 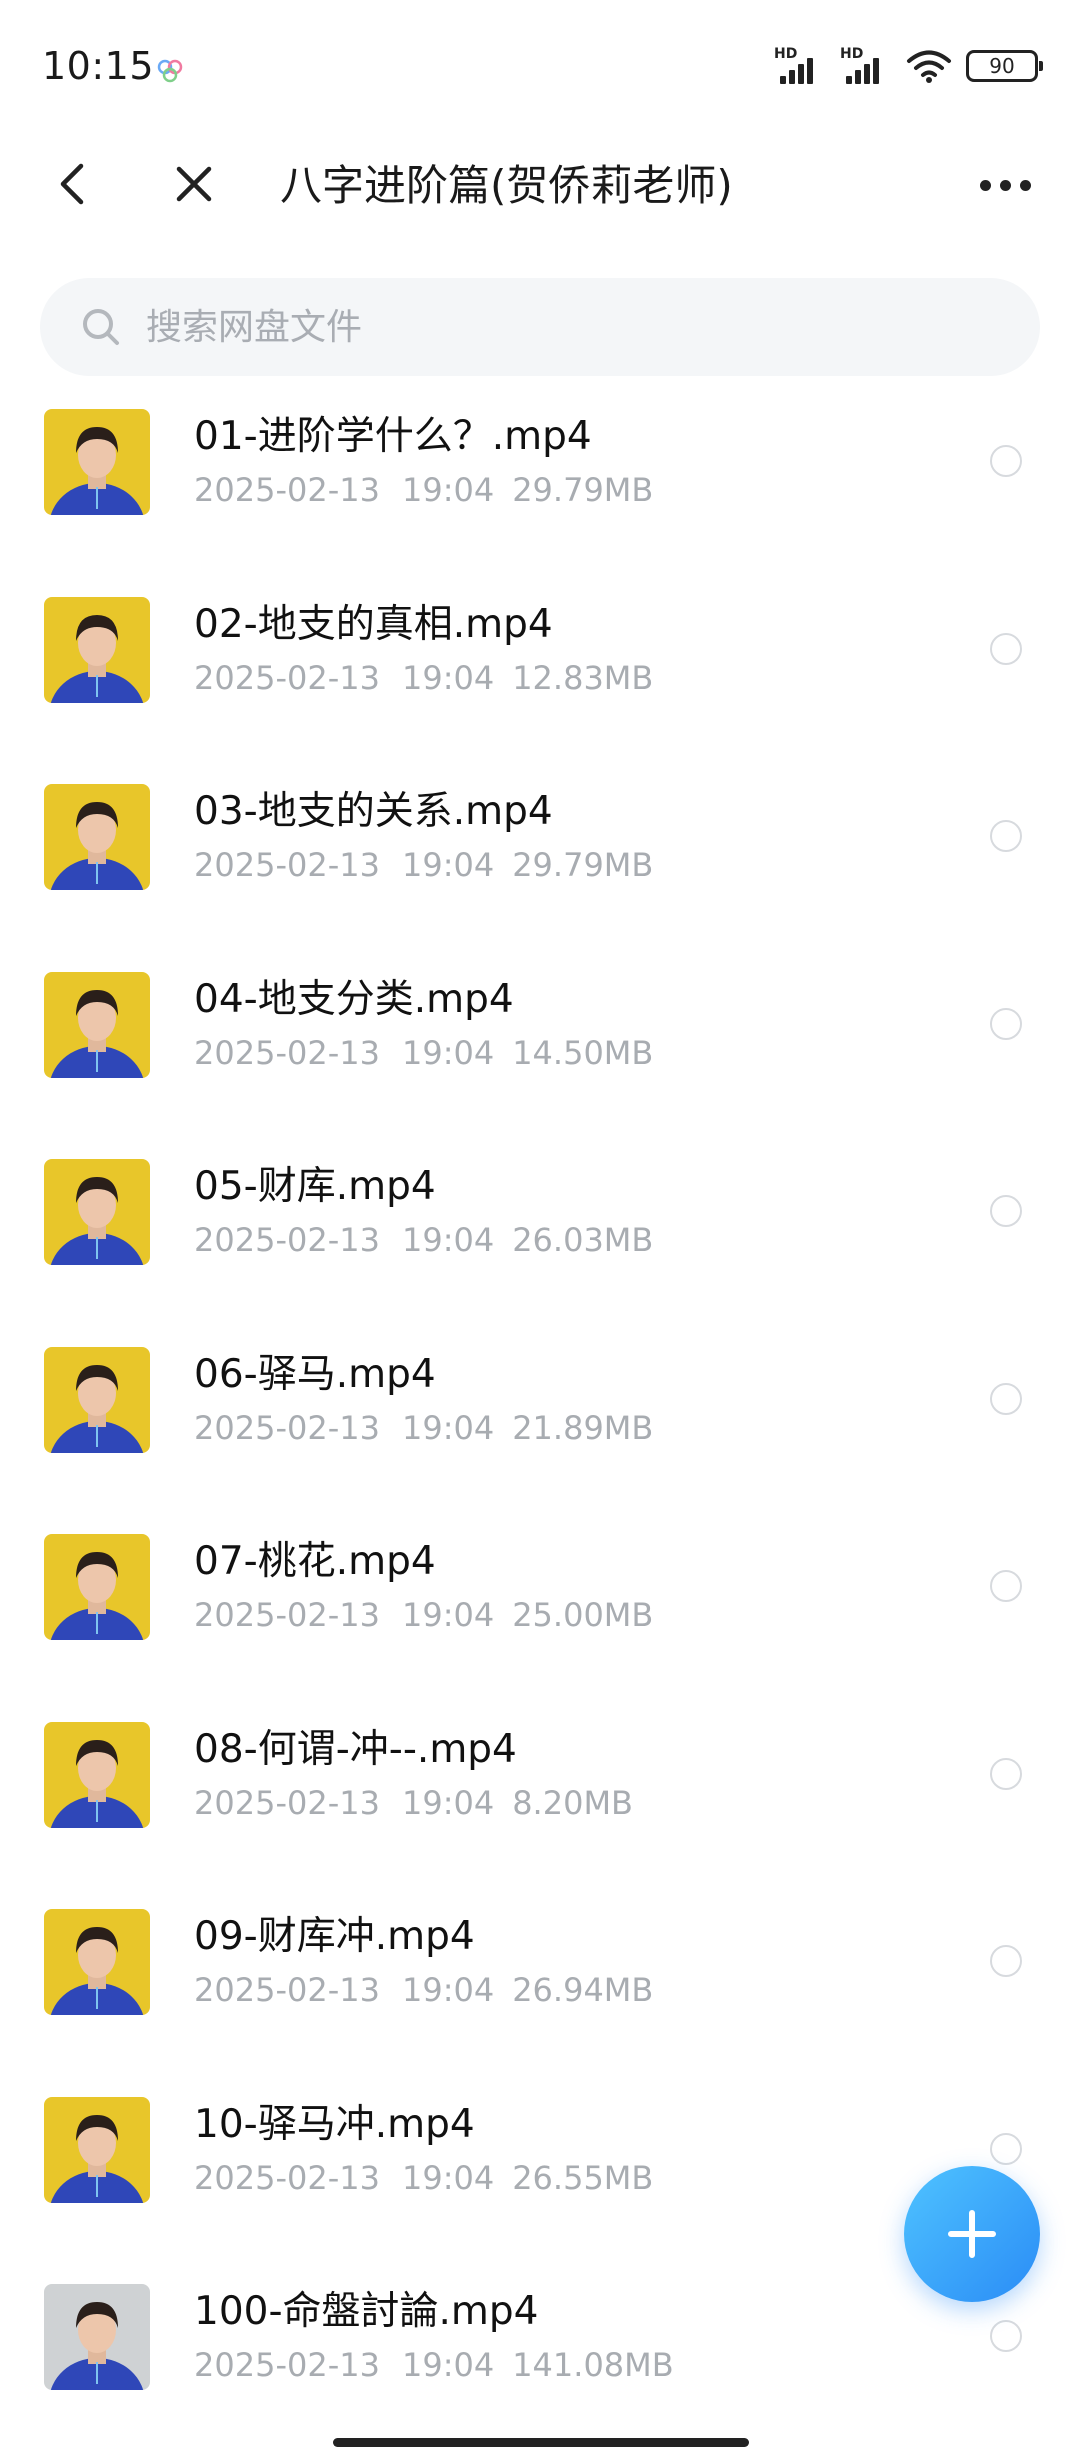 I want to click on file-name: 09-财库冲.mp4, so click(x=334, y=1936).